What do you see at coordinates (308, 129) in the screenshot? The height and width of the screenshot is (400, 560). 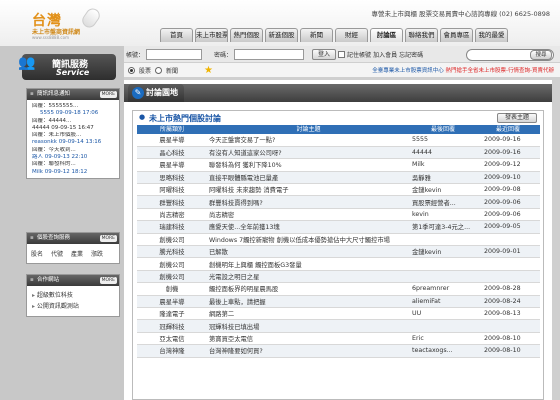 I see `column-header: 討論主題` at bounding box center [308, 129].